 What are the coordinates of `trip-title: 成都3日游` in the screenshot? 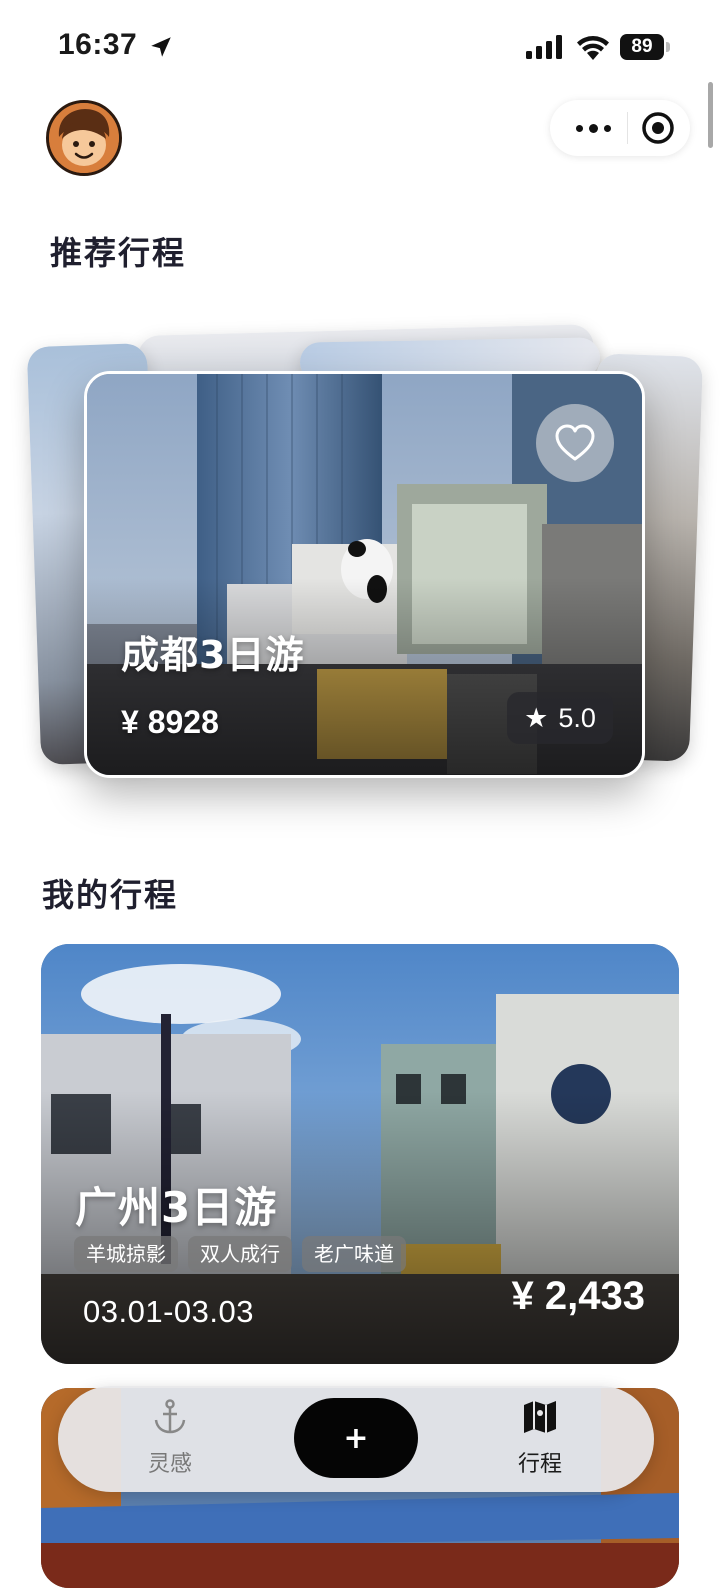 It's located at (213, 655).